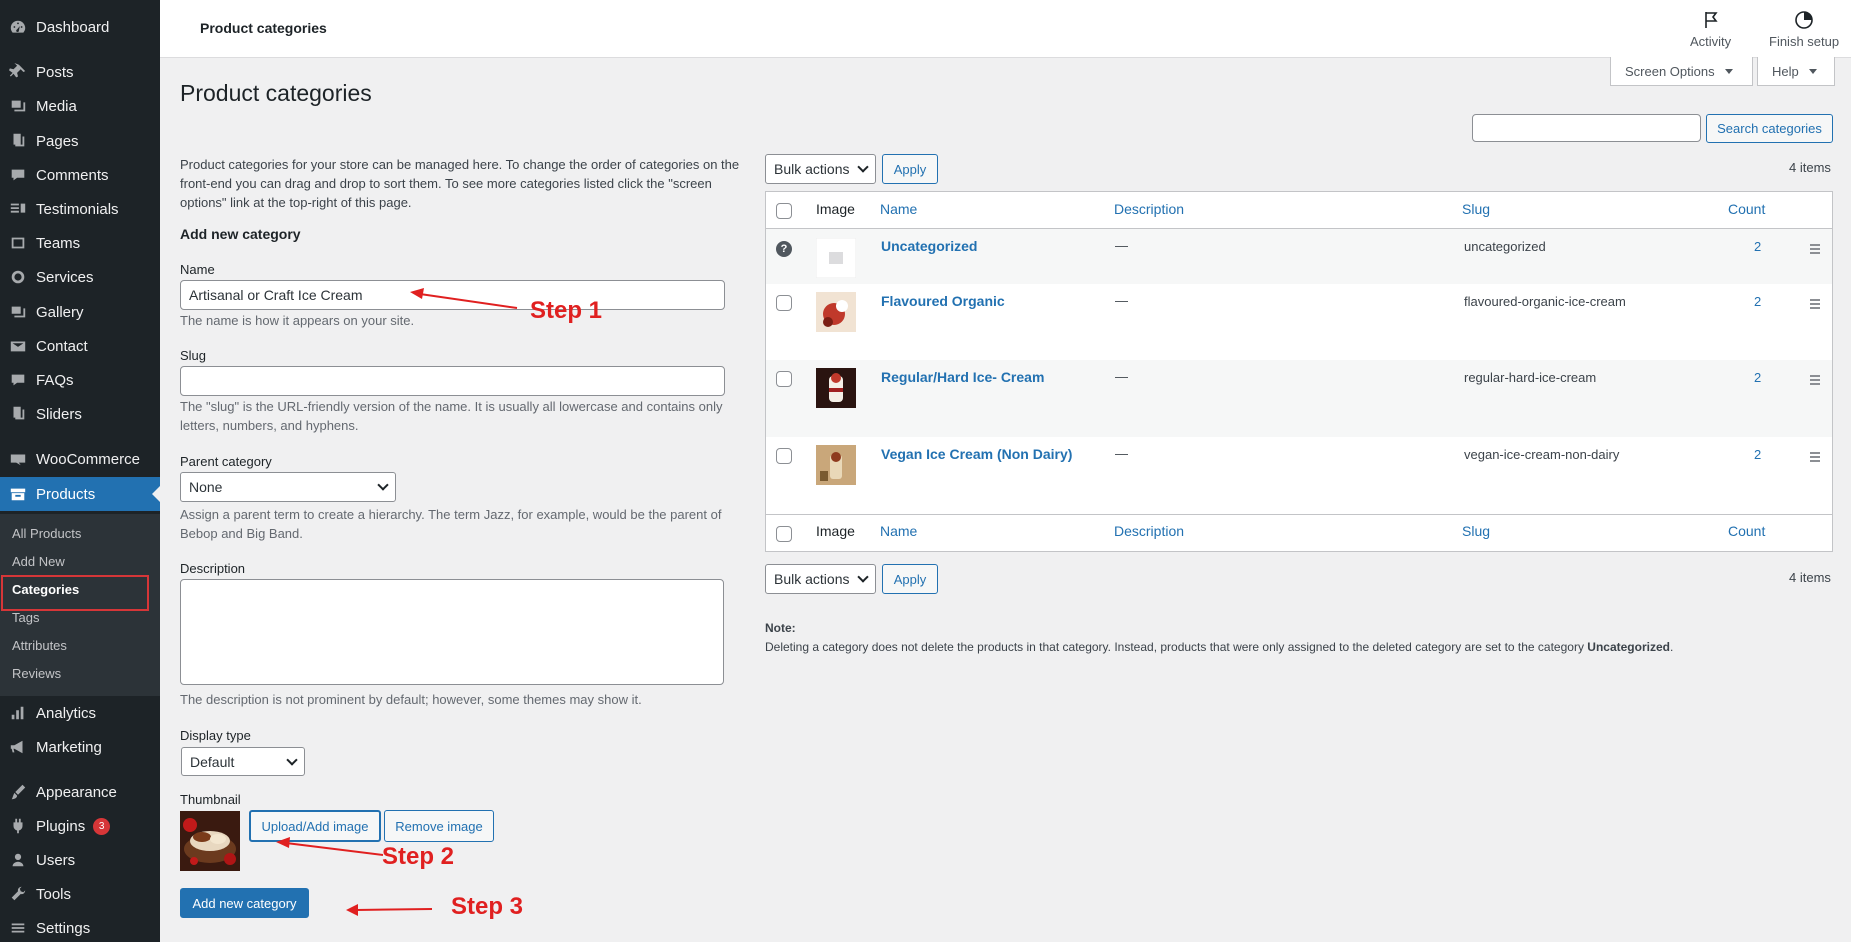  What do you see at coordinates (898, 531) in the screenshot?
I see `col-name-footer: Name` at bounding box center [898, 531].